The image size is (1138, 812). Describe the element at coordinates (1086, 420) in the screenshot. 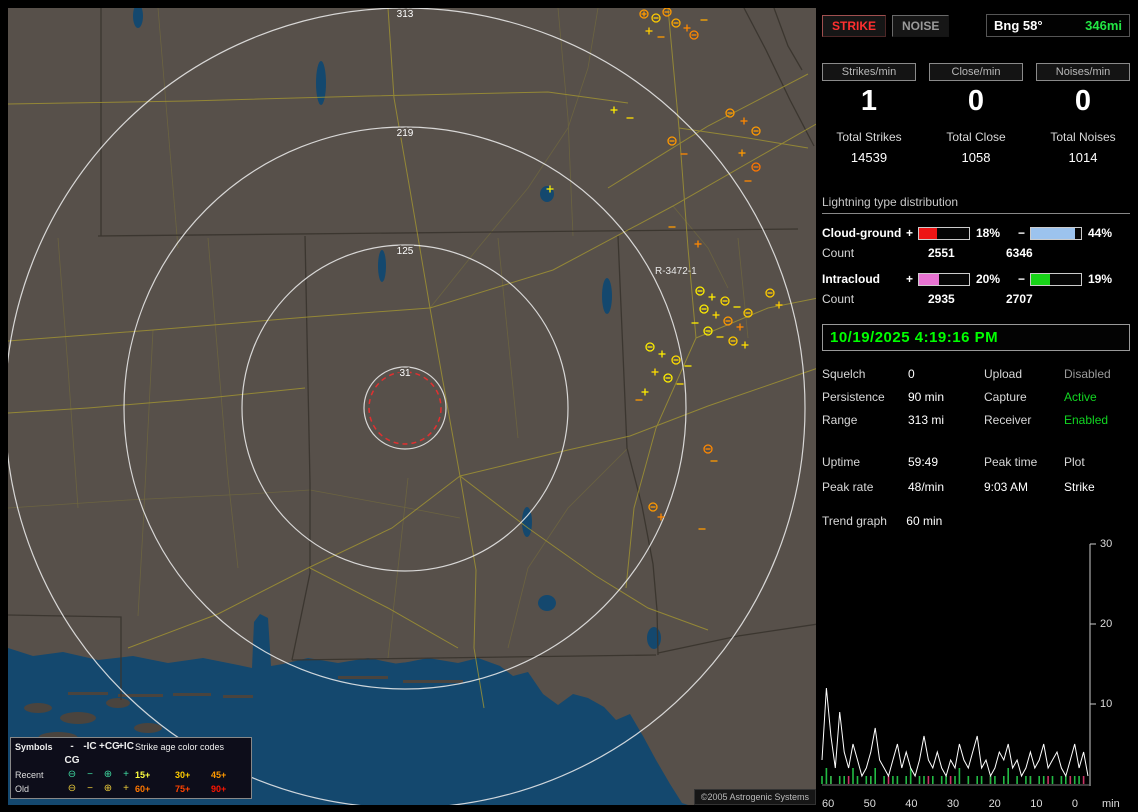

I see `receiver-status: Enabled` at that location.